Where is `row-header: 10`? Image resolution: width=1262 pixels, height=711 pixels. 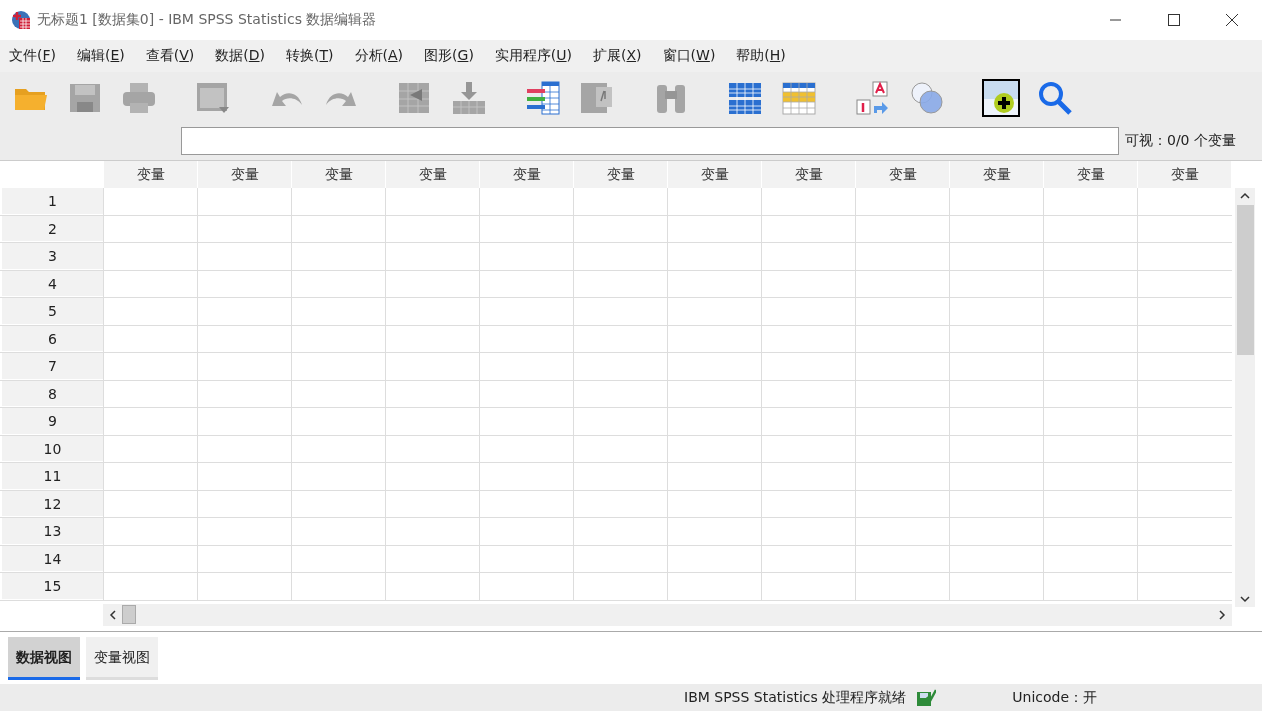 row-header: 10 is located at coordinates (52, 448).